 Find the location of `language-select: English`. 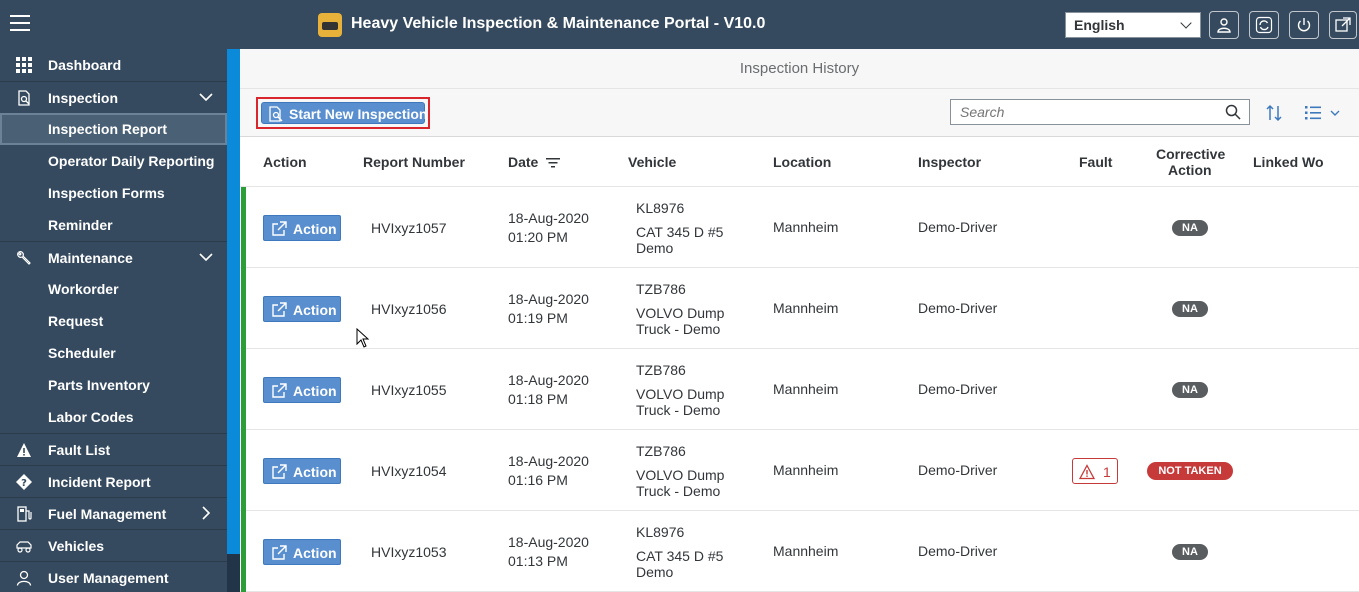

language-select: English is located at coordinates (1133, 25).